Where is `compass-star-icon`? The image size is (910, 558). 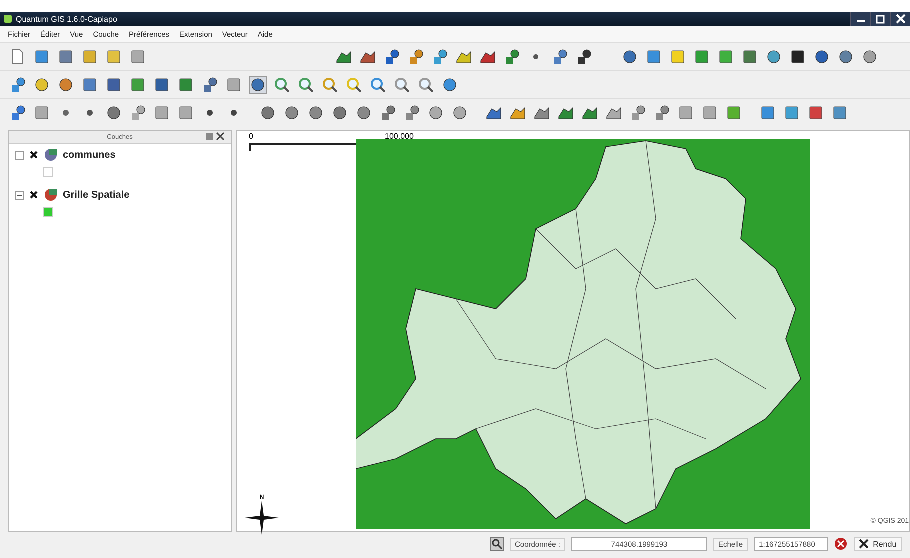
compass-star-icon is located at coordinates (262, 518).